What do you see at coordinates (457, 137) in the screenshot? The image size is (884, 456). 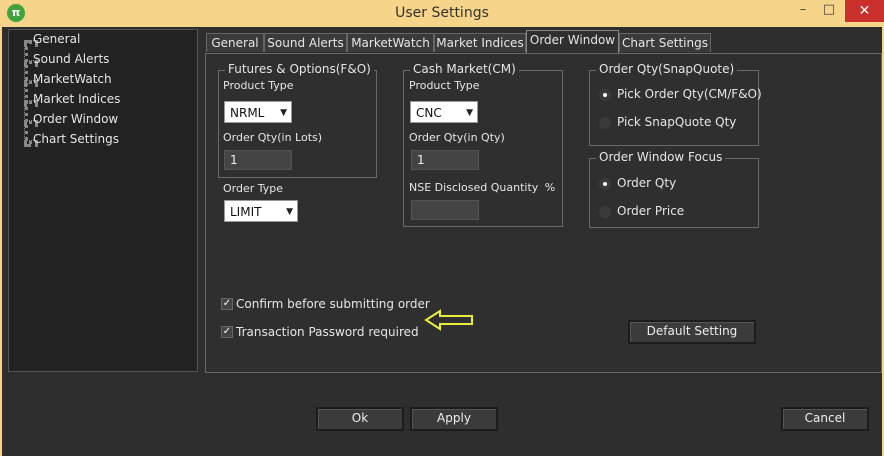 I see `cm-order-qty-label: Order Qty(in Qty)` at bounding box center [457, 137].